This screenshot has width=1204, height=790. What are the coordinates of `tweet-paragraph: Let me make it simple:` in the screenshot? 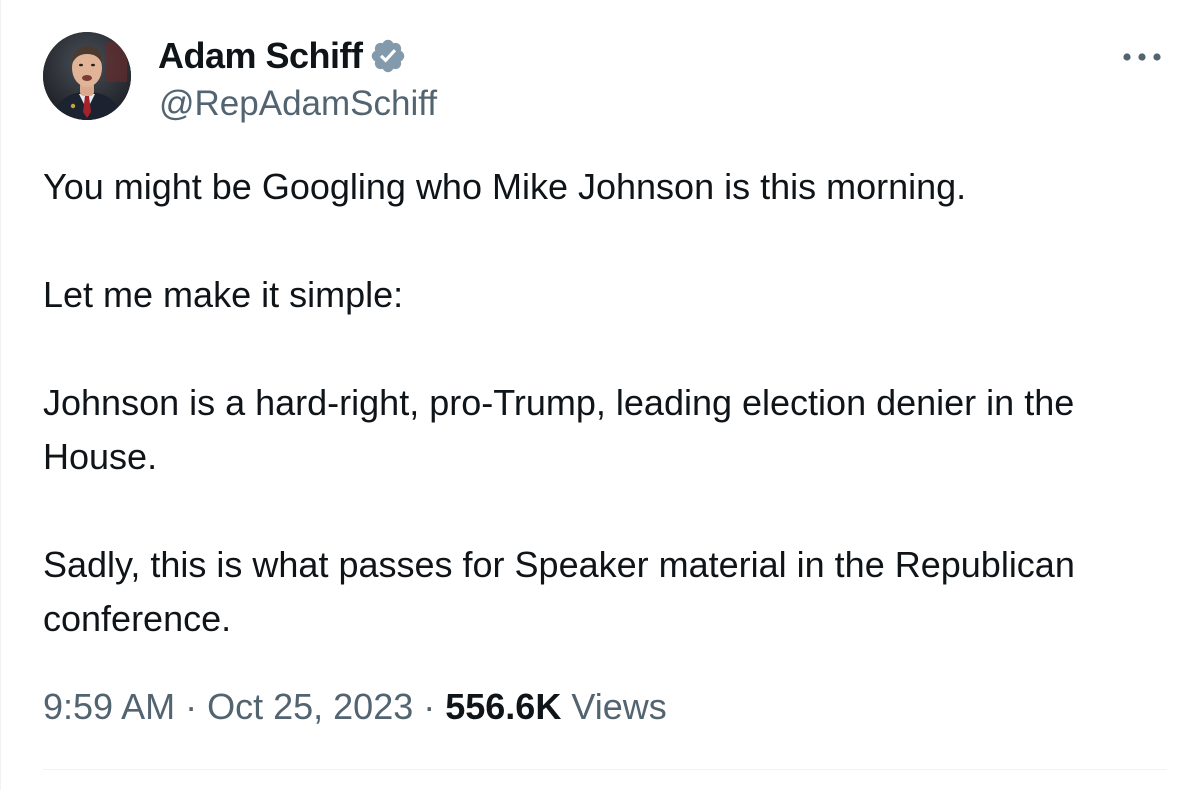 It's located at (223, 294).